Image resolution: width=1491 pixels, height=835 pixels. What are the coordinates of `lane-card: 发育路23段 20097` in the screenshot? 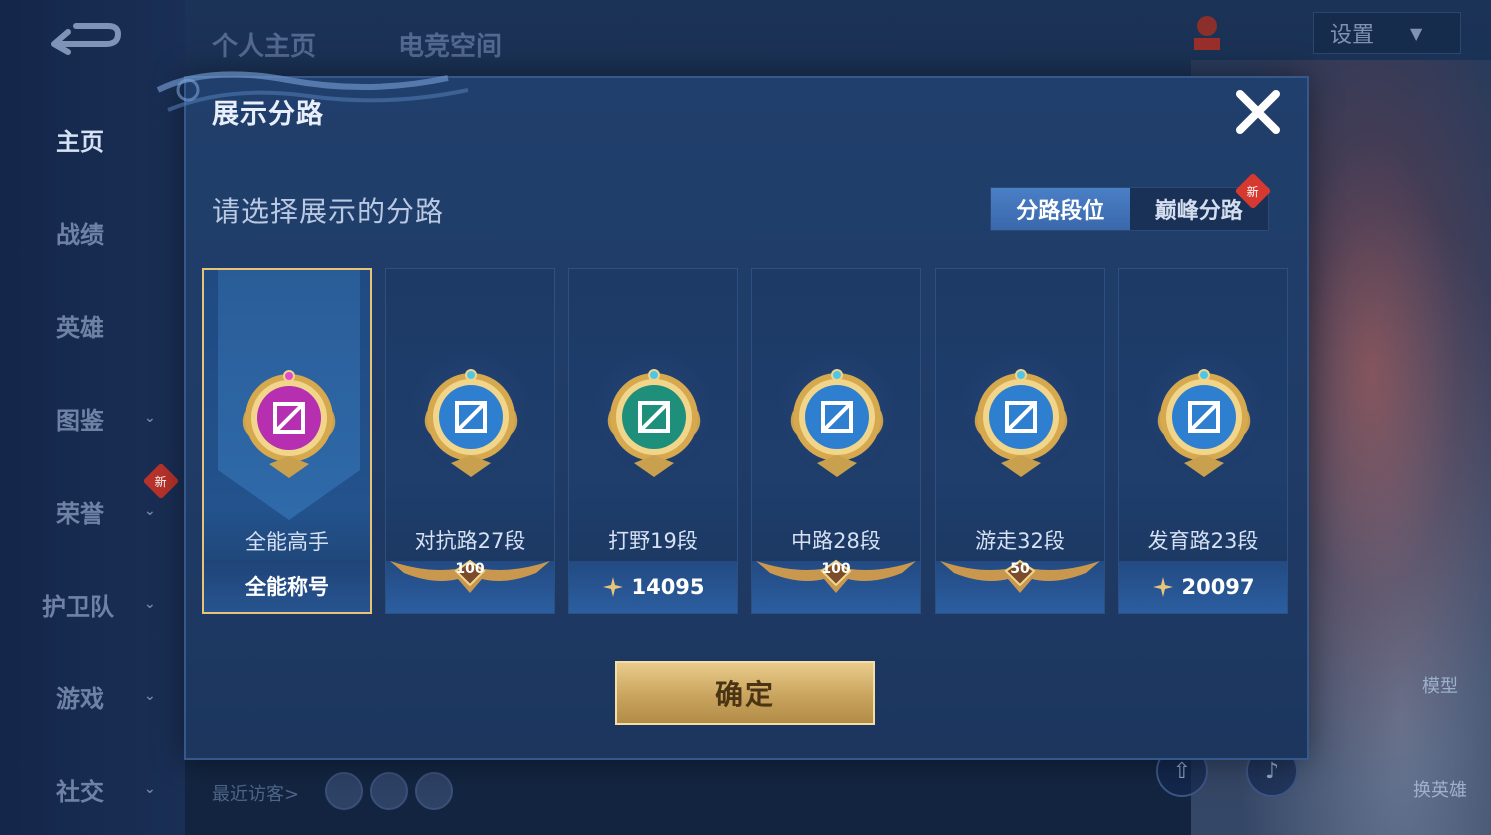 It's located at (1203, 441).